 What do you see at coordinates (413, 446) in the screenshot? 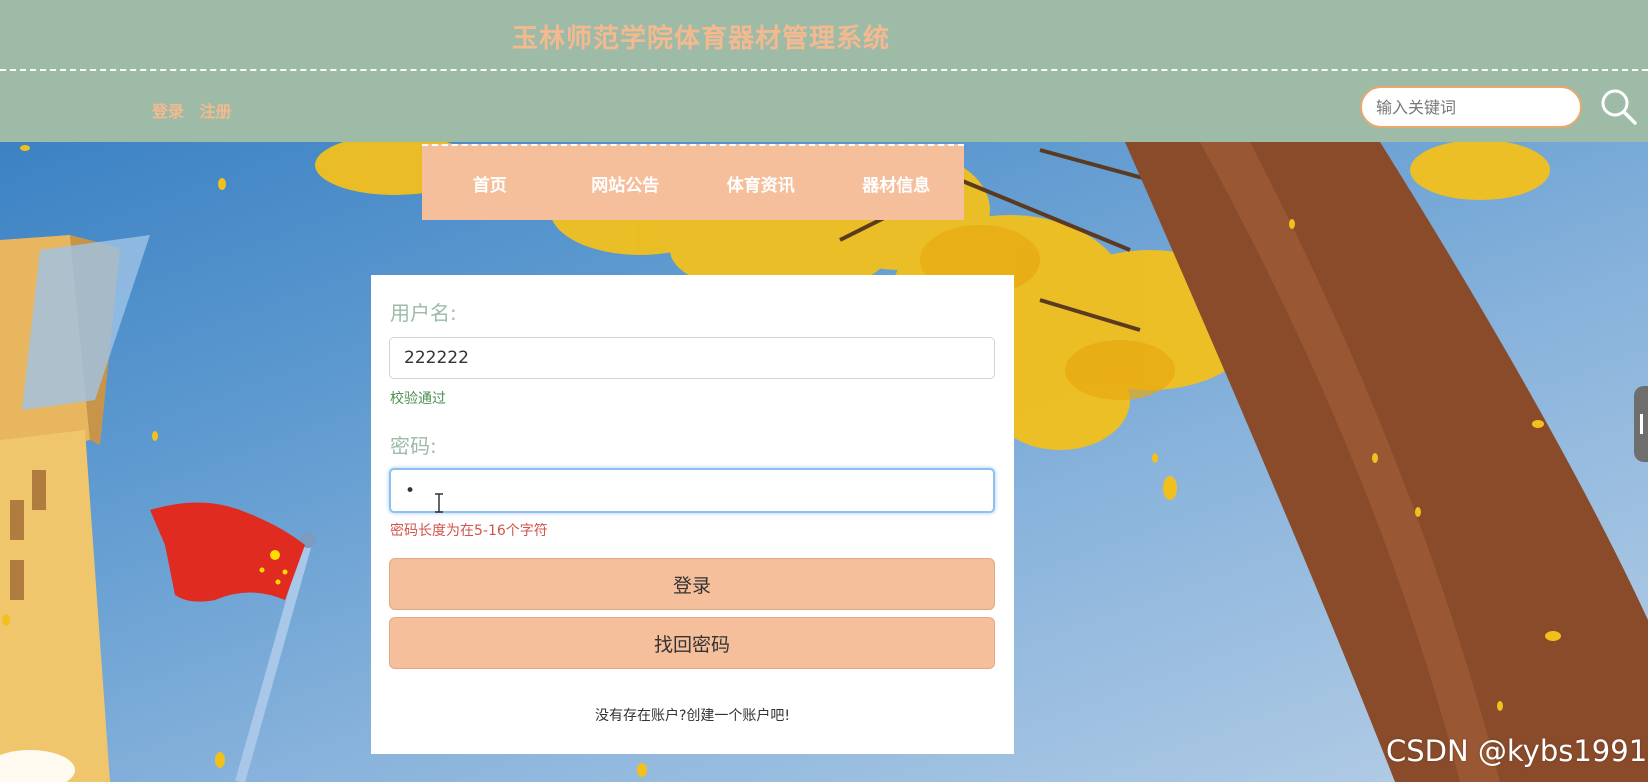
I see `password-label: 密码:` at bounding box center [413, 446].